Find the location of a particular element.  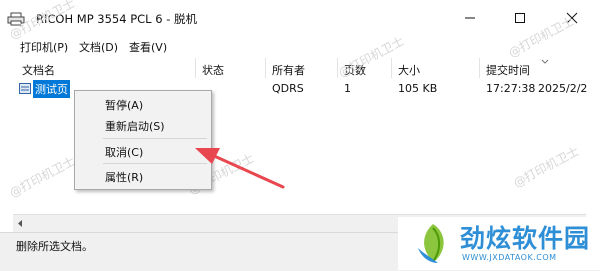

minimize-button is located at coordinates (470, 18).